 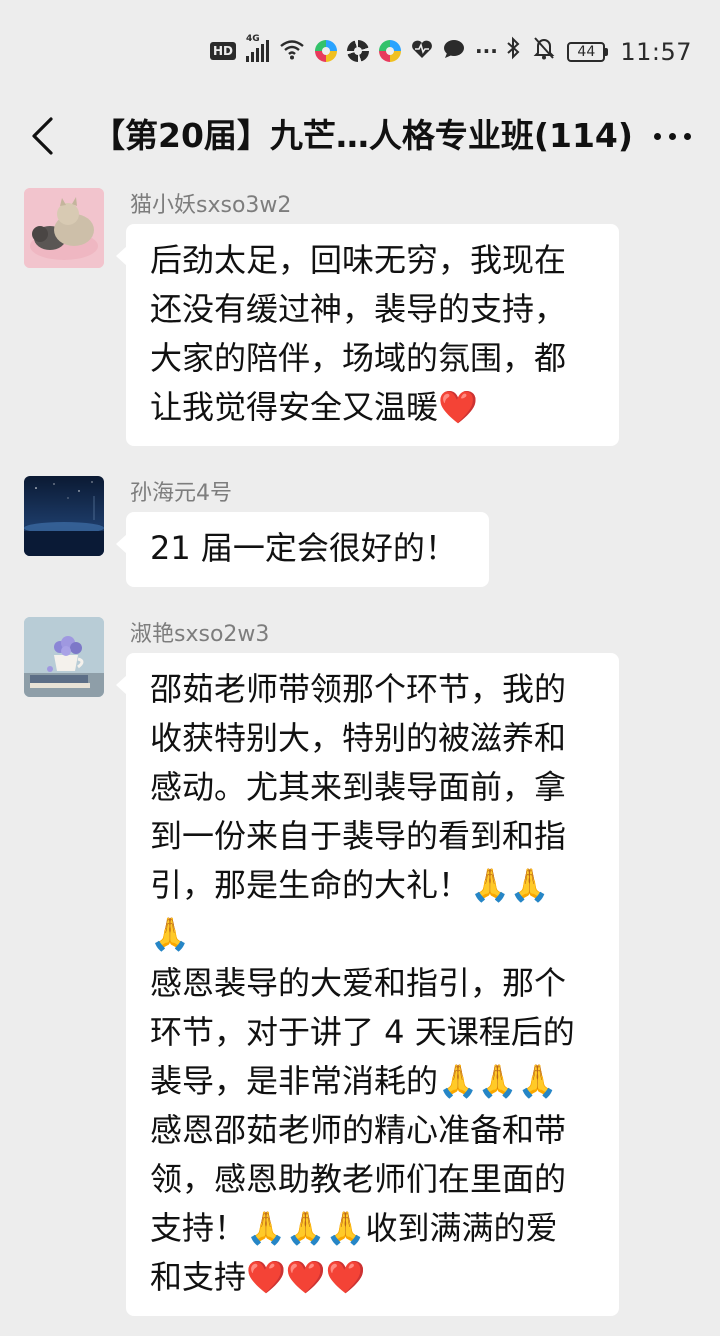 I want to click on health-heart-icon, so click(x=422, y=51).